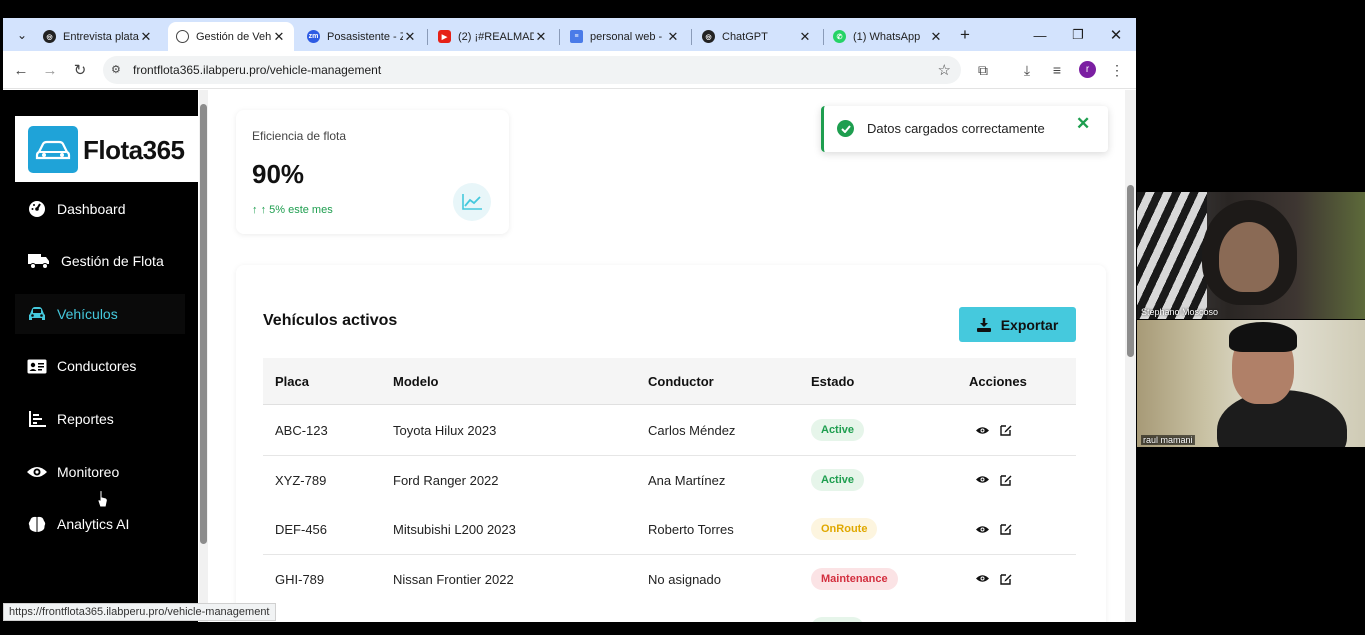  What do you see at coordinates (37, 209) in the screenshot?
I see `gauge-icon` at bounding box center [37, 209].